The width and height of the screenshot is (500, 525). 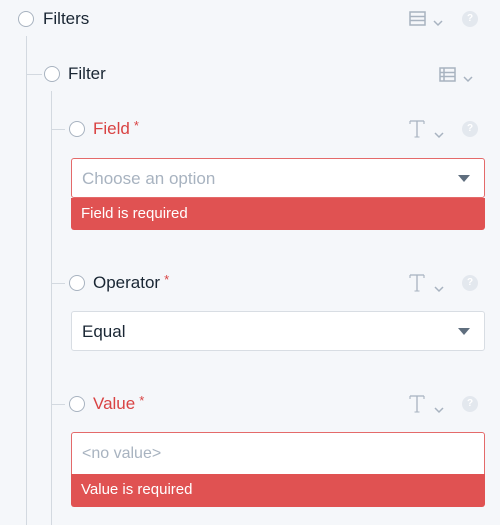 I want to click on filters-label: Filters, so click(x=66, y=18).